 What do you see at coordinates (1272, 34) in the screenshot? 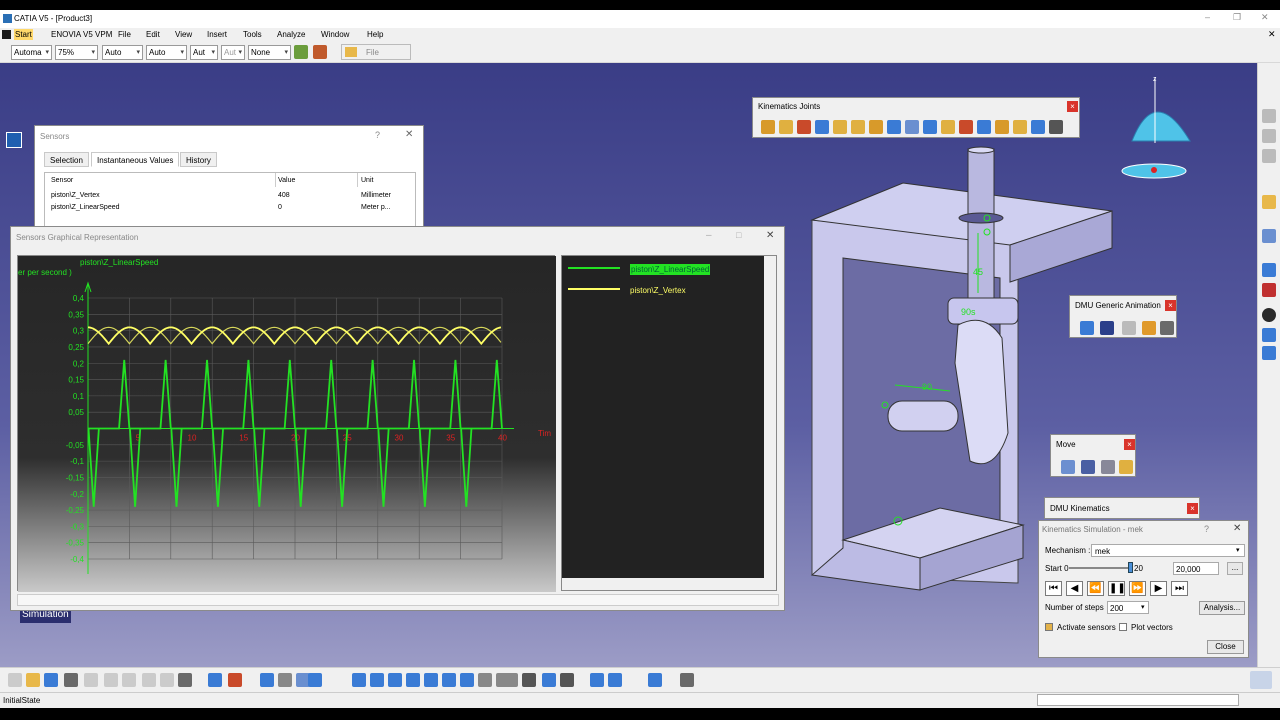
I see `menu-close-icon: ✕` at bounding box center [1272, 34].